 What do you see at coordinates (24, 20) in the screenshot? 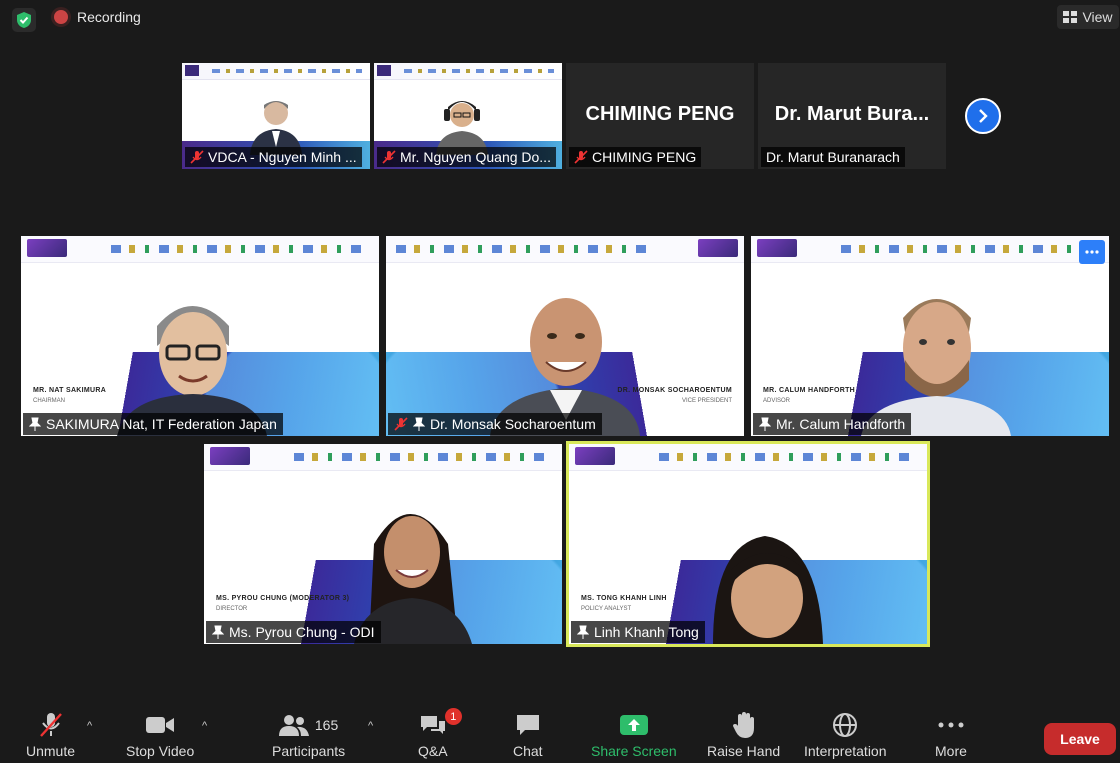
I see `security-shield-icon` at bounding box center [24, 20].